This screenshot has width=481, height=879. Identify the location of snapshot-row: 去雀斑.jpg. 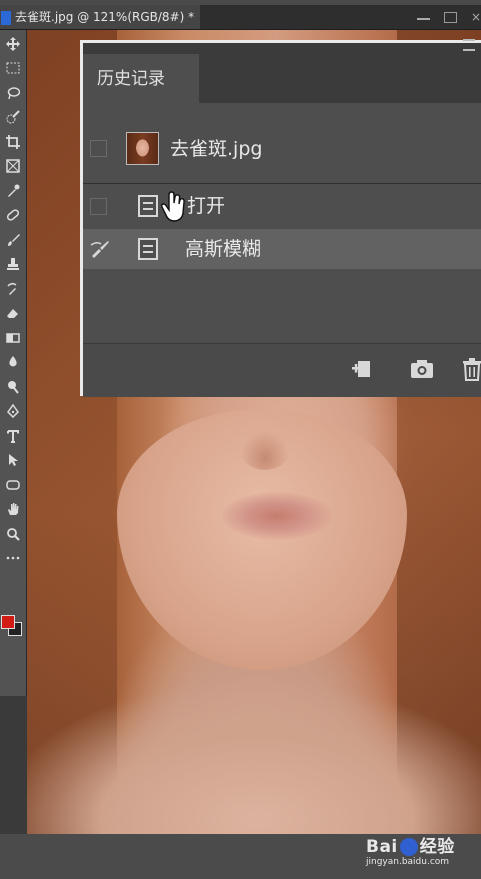
(282, 151).